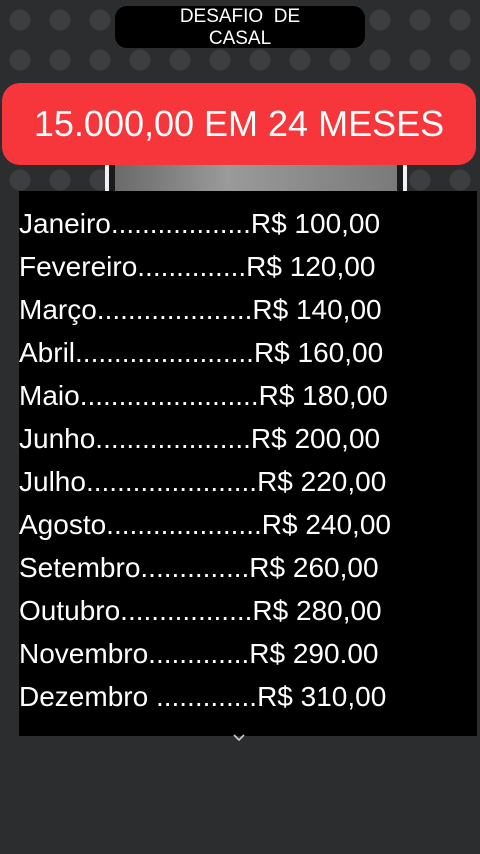  Describe the element at coordinates (199, 653) in the screenshot. I see `list-item-novembro: Novembro.............R$ 290.00` at that location.